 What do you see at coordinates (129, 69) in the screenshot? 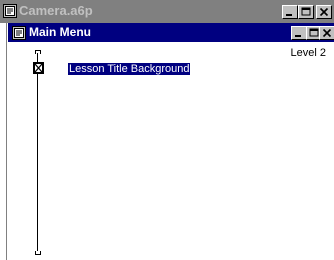
I see `flow-item-label: Lesson Title Background` at bounding box center [129, 69].